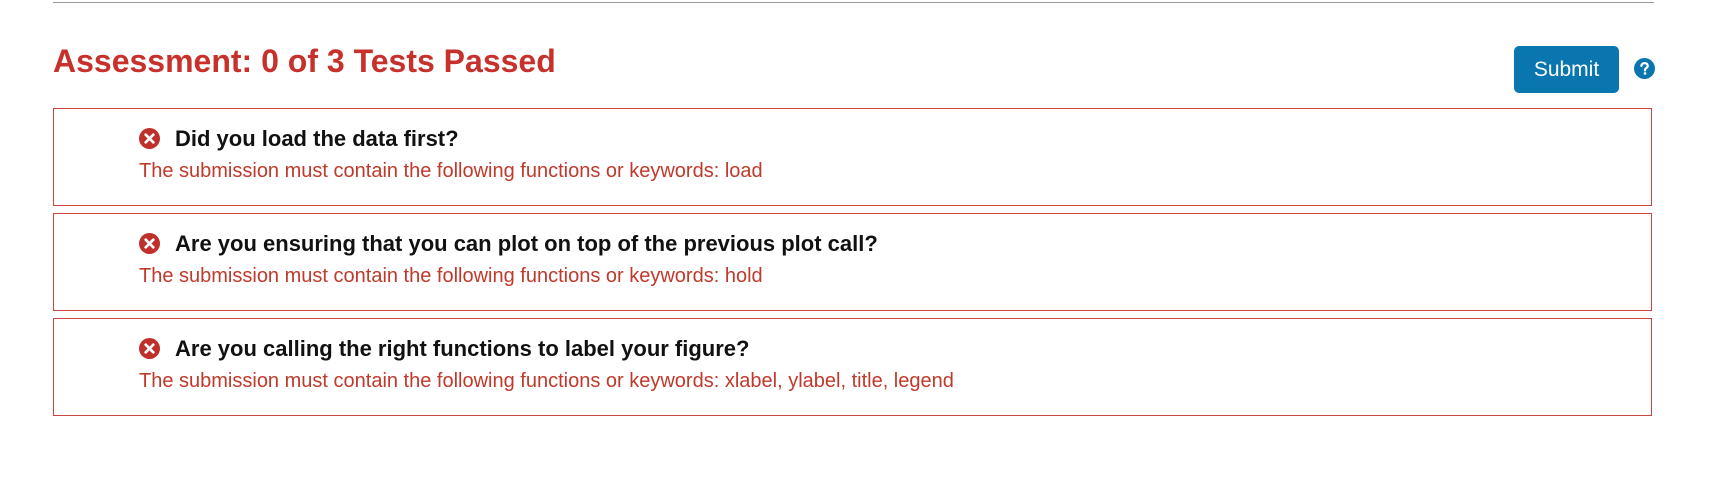 The height and width of the screenshot is (491, 1721). What do you see at coordinates (317, 138) in the screenshot?
I see `test-title: Did you load the data first?` at bounding box center [317, 138].